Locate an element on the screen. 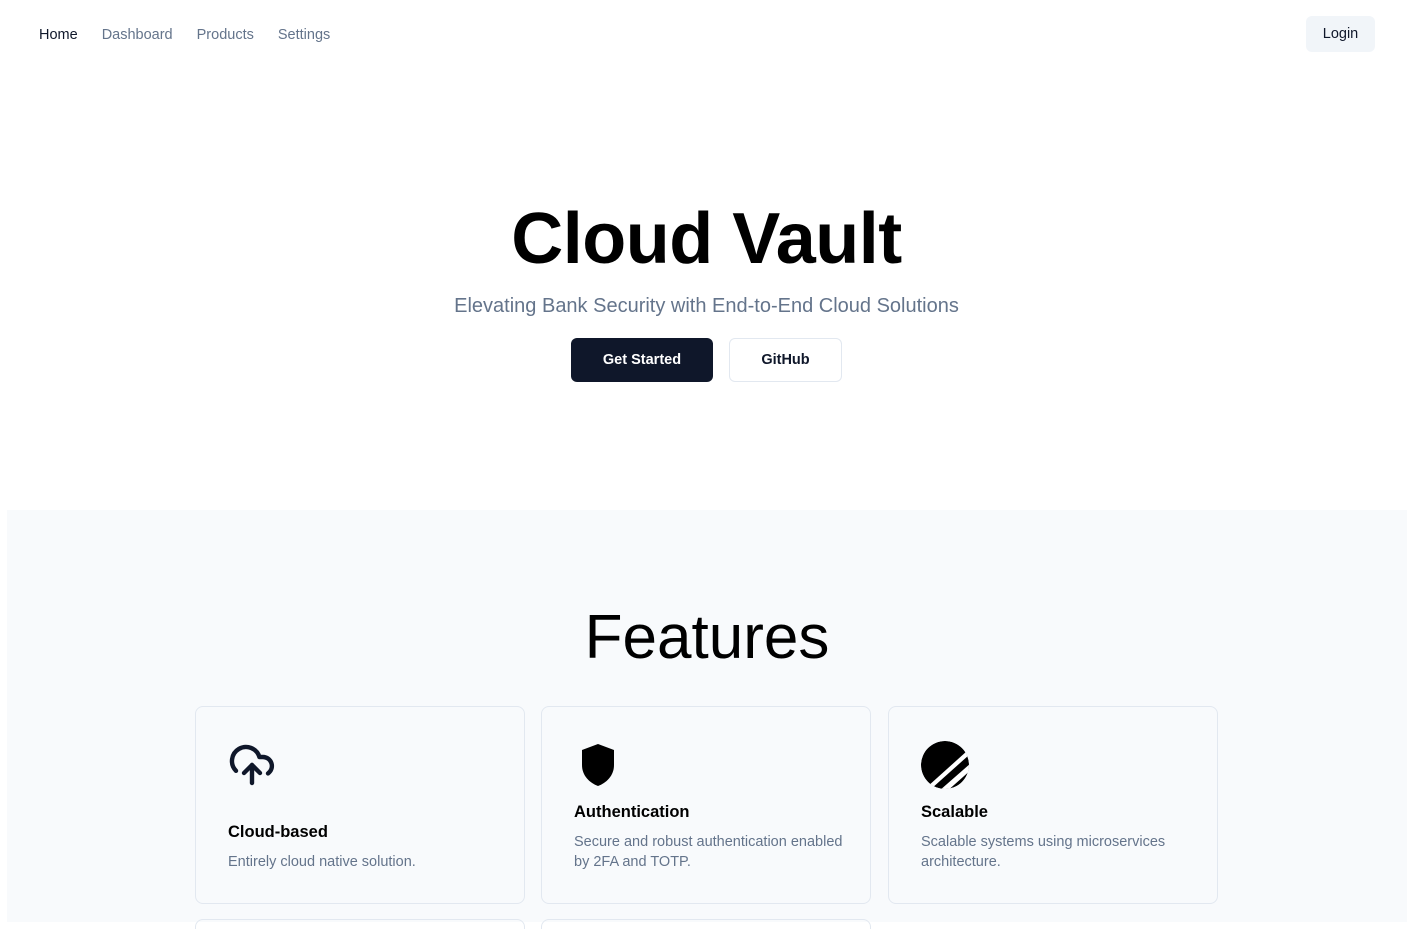 Image resolution: width=1413 pixels, height=929 pixels. cloud-upload-icon is located at coordinates (252, 765).